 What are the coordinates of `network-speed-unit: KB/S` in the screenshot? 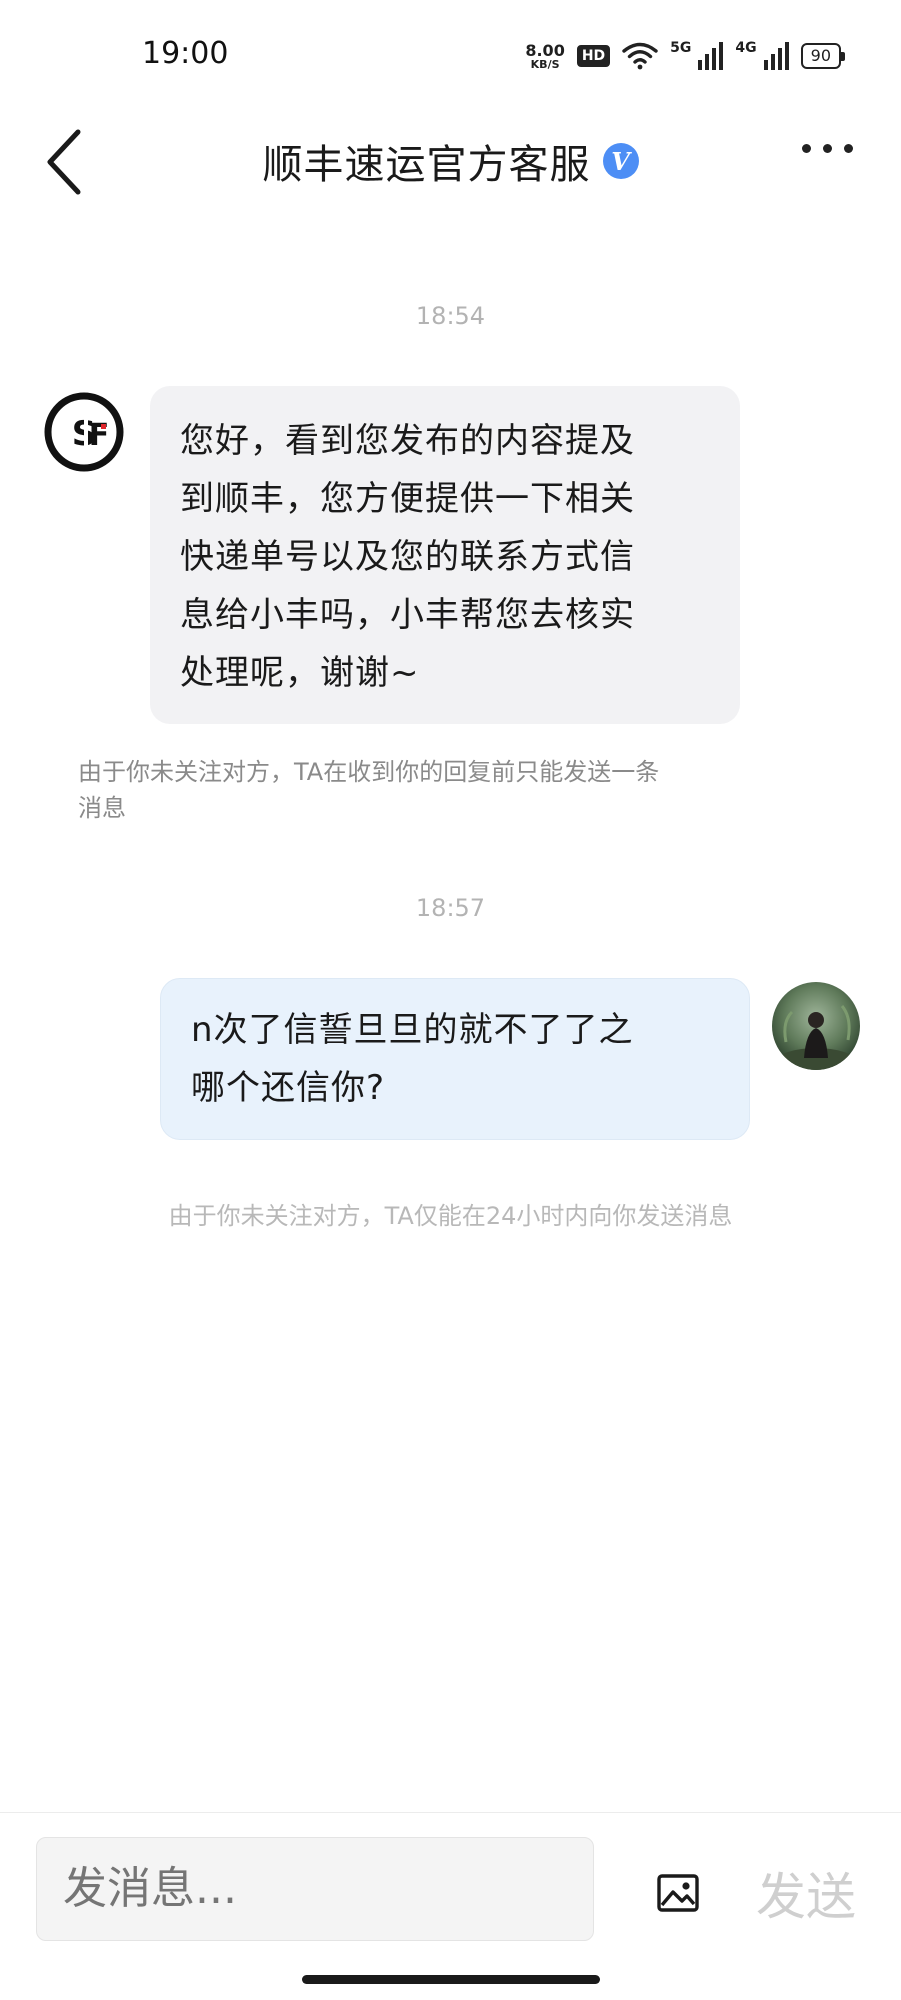 It's located at (545, 64).